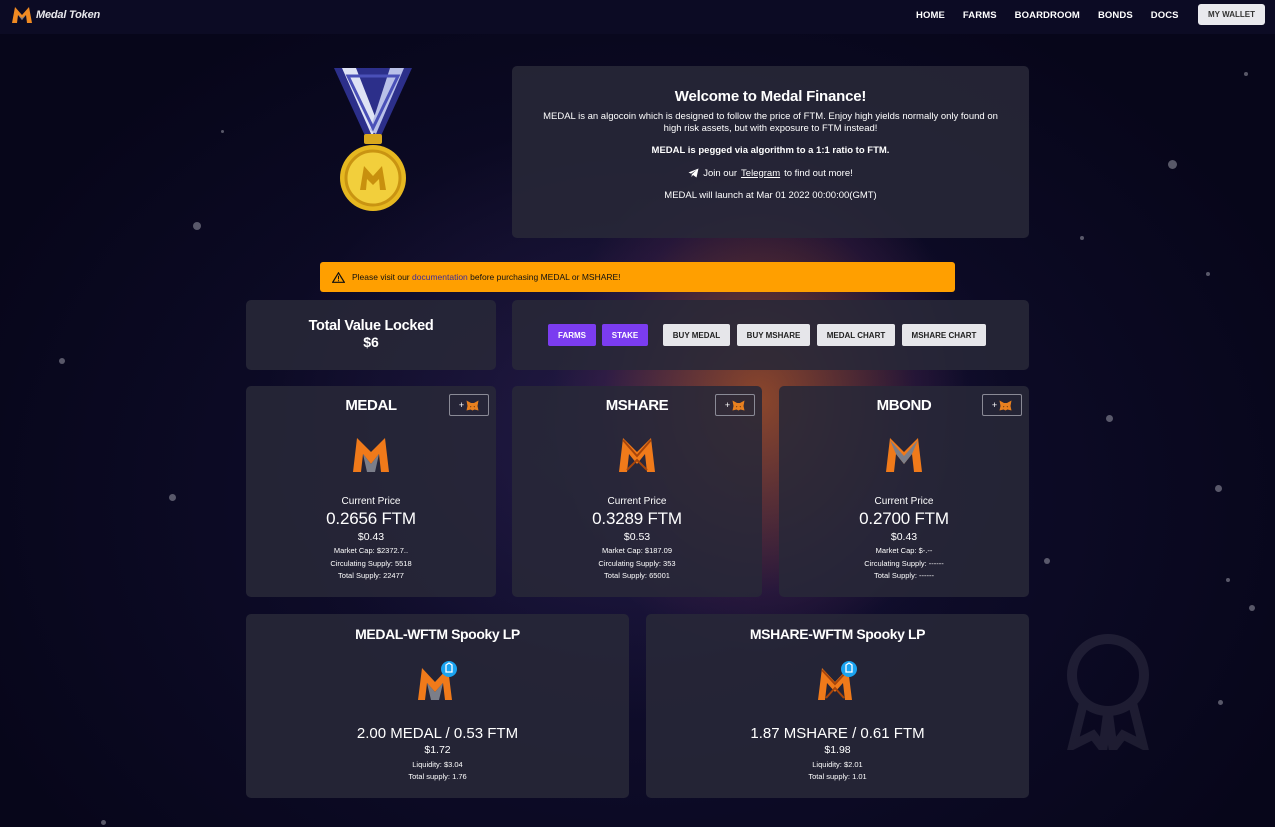 The width and height of the screenshot is (1275, 827). Describe the element at coordinates (1108, 692) in the screenshot. I see `background-badge-icon` at that location.